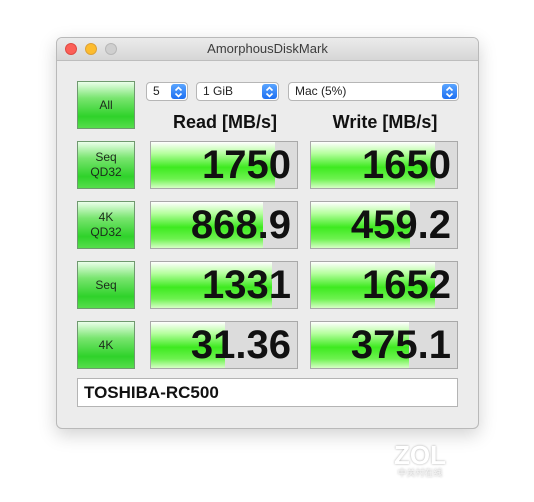 The image size is (534, 502). Describe the element at coordinates (156, 91) in the screenshot. I see `test-count-value: 5` at that location.